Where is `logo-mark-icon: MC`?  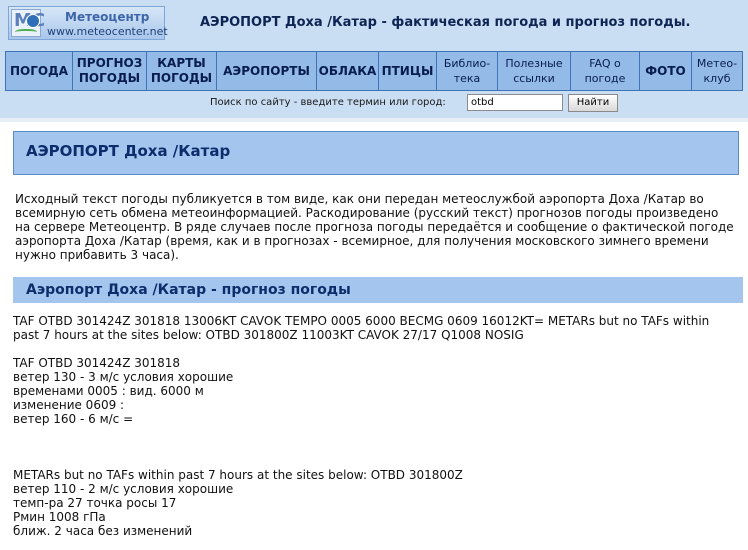
logo-mark-icon: MC is located at coordinates (28, 23).